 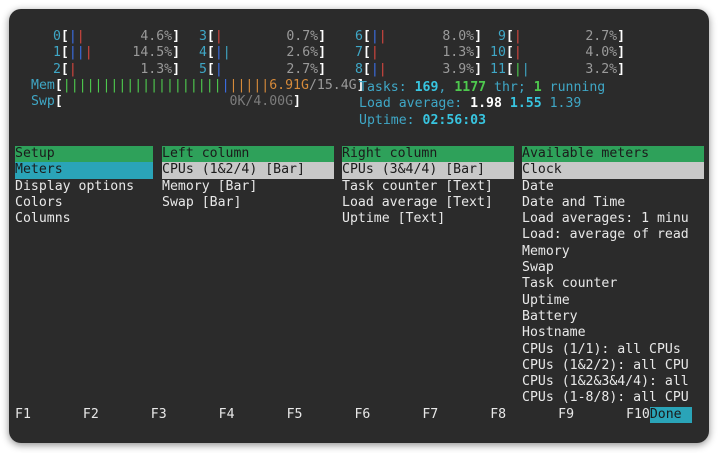 What do you see at coordinates (592, 414) in the screenshot?
I see `fkey-f9: F9` at bounding box center [592, 414].